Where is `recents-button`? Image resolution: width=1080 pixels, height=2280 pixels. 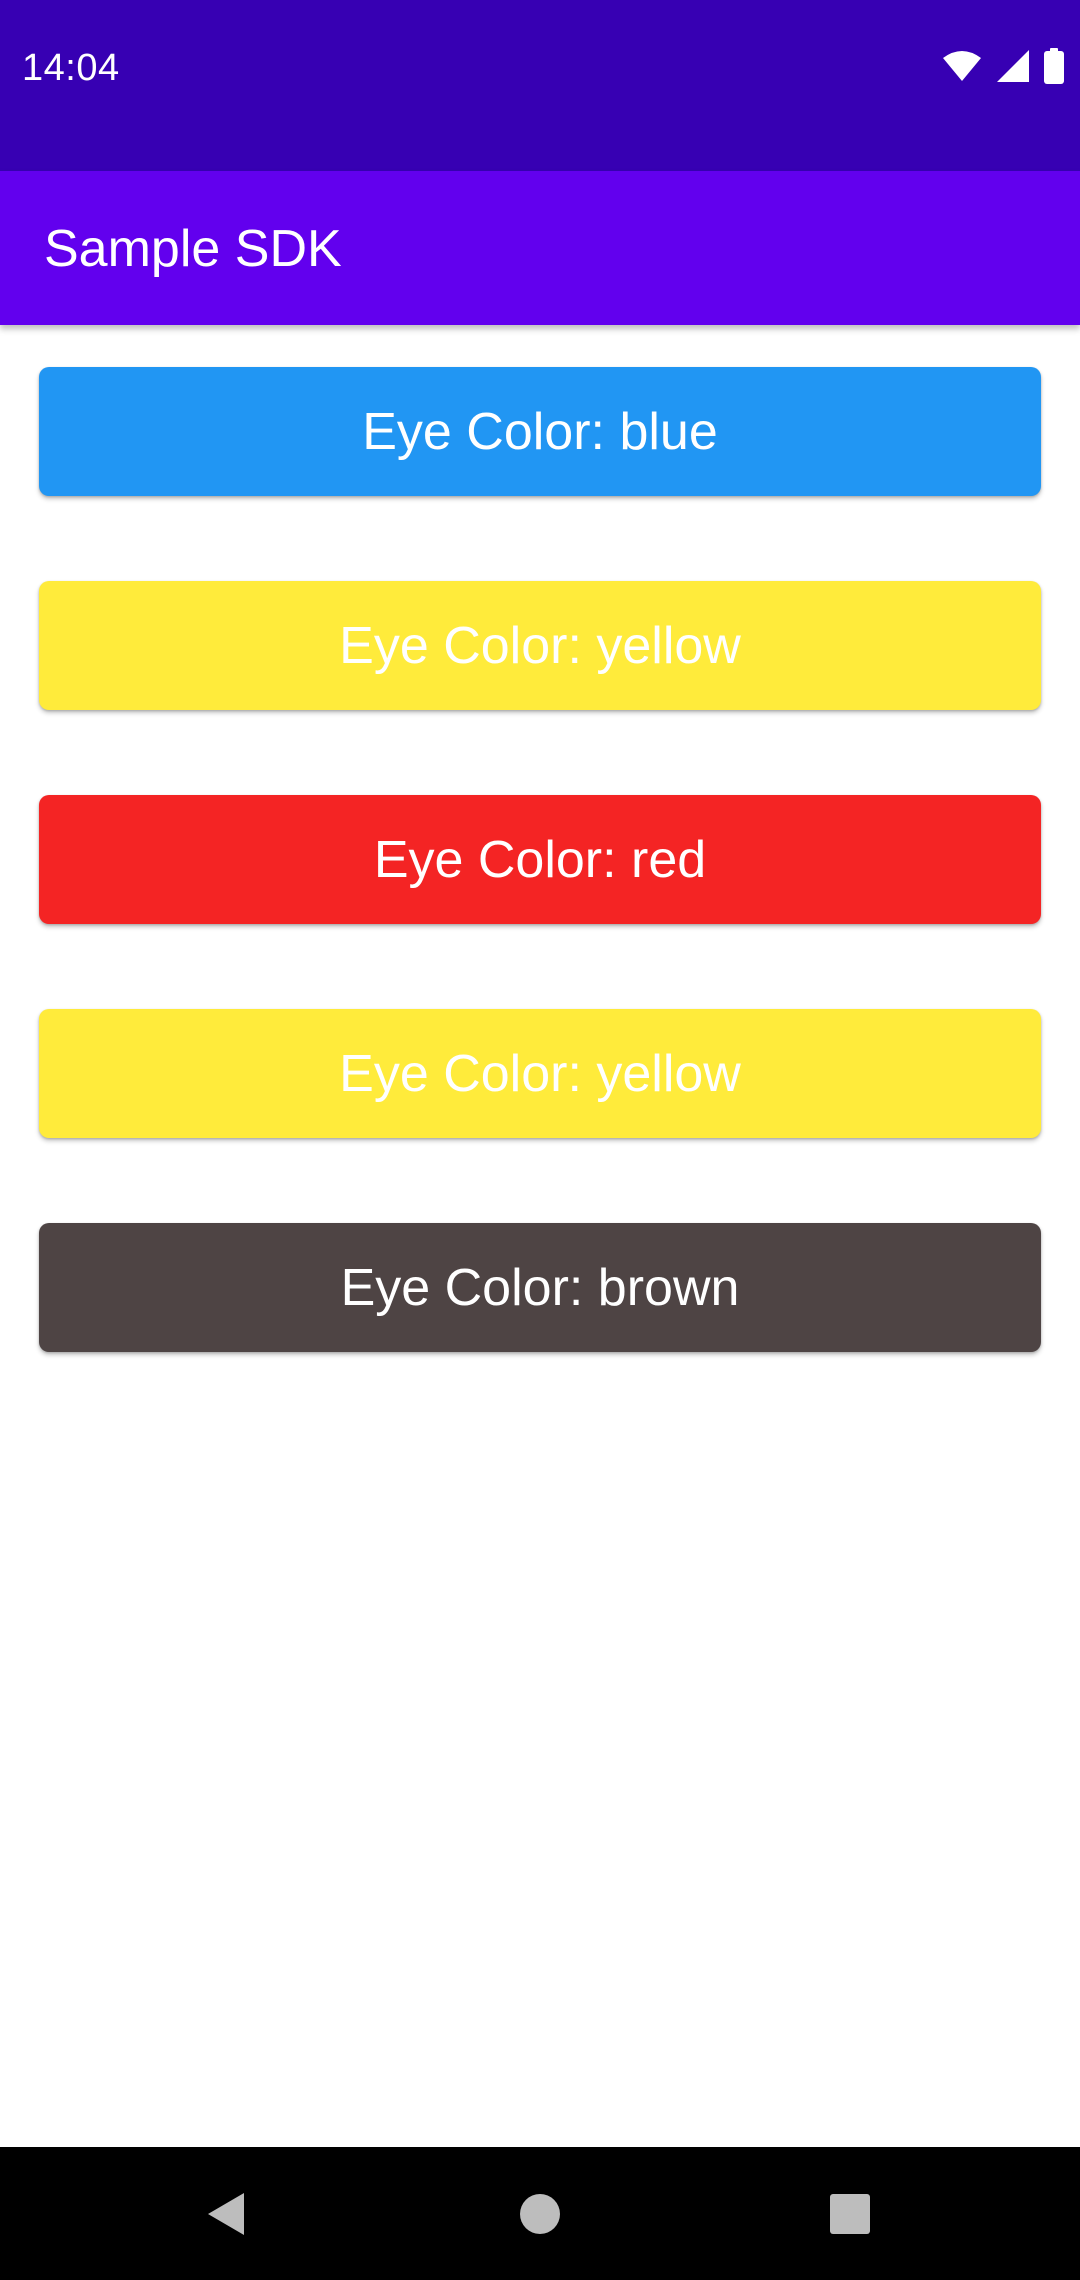 recents-button is located at coordinates (850, 2213).